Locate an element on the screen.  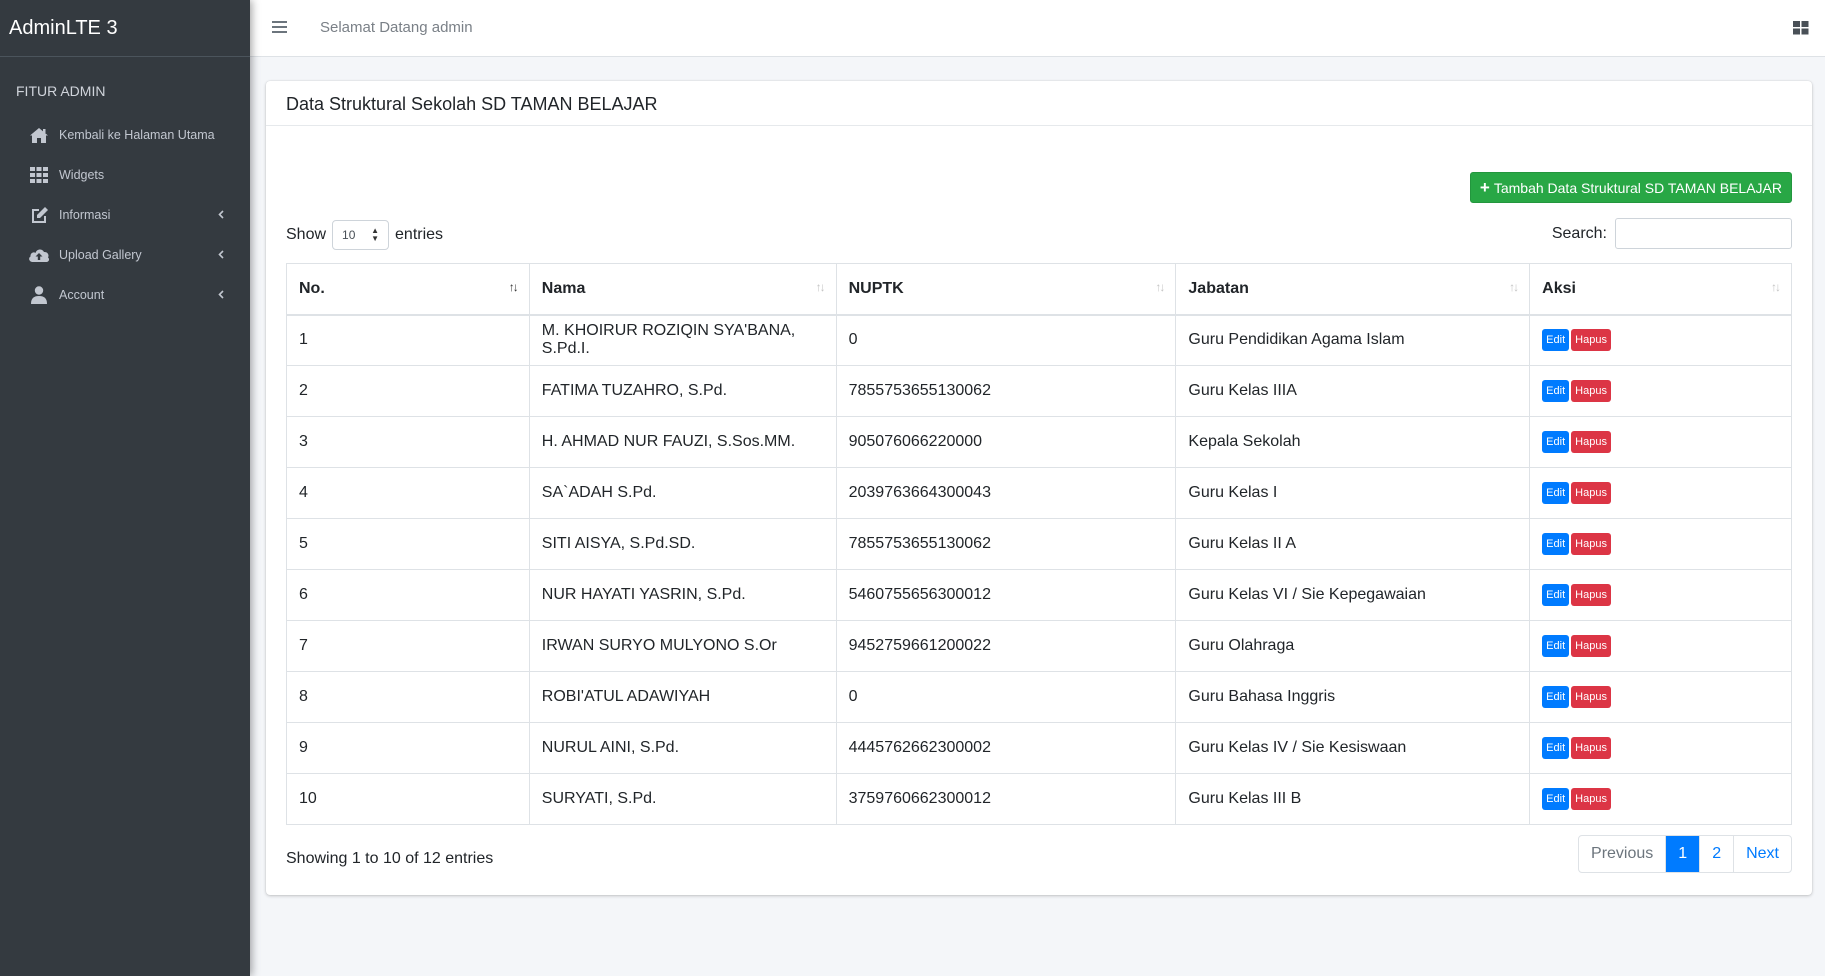
column-header-nuptk: NUPTK ↑↓ is located at coordinates (1006, 289).